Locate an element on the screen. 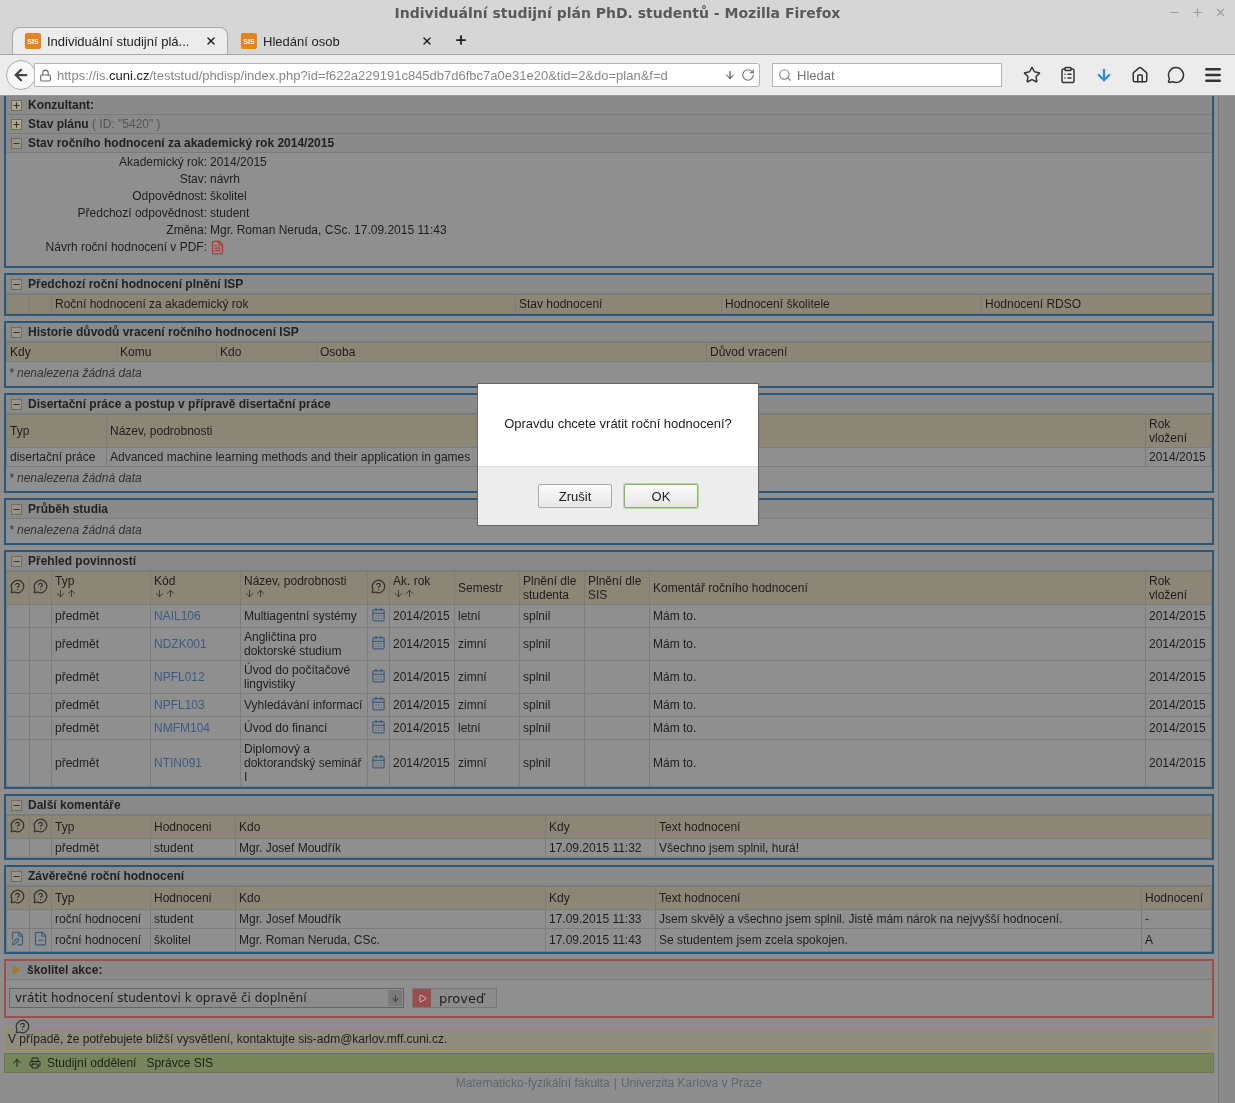 This screenshot has width=1235, height=1103. column-header: Kdo is located at coordinates (266, 352).